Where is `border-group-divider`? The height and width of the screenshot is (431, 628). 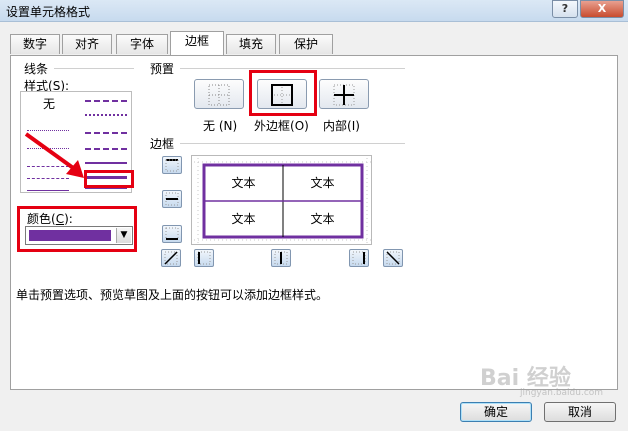
border-group-divider is located at coordinates (292, 143).